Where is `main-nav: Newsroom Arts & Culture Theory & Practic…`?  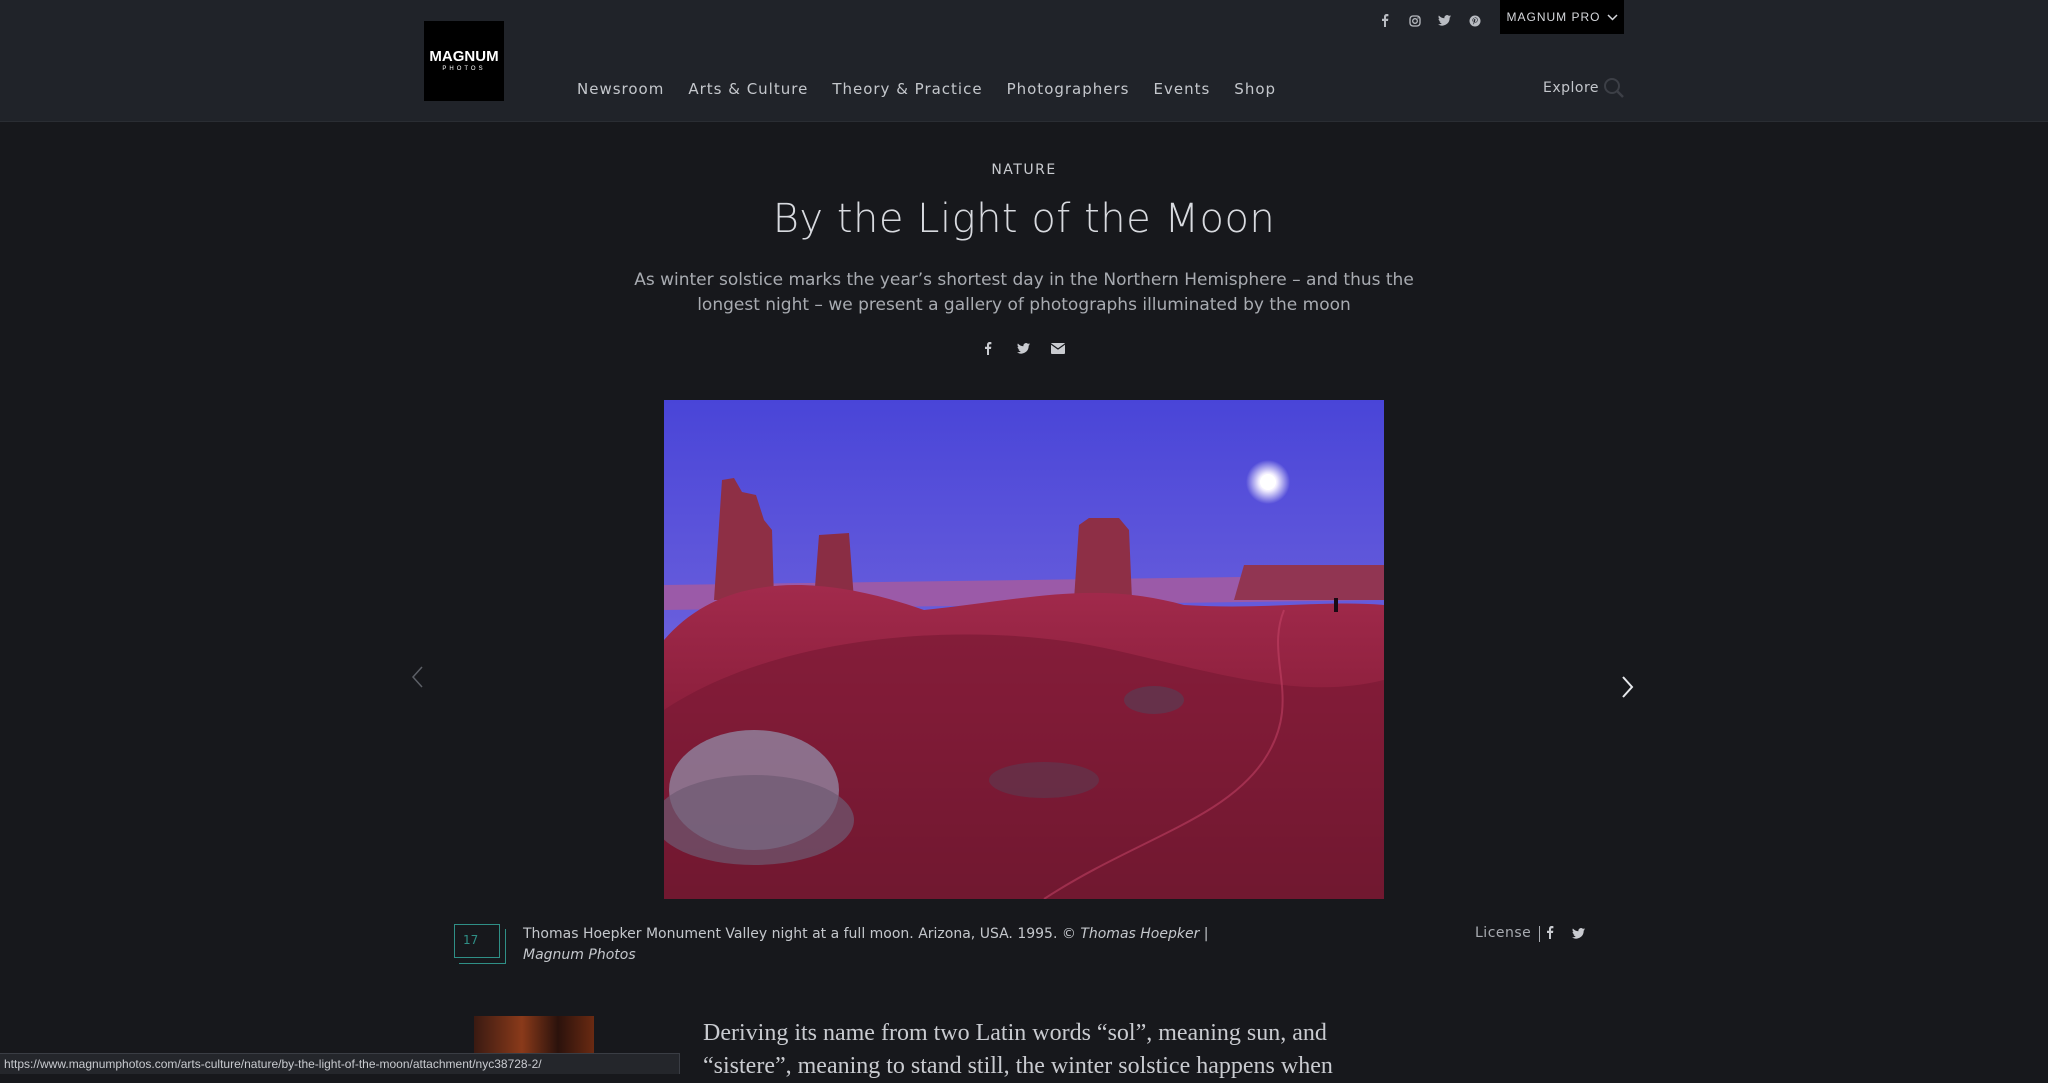 main-nav: Newsroom Arts & Culture Theory & Practic… is located at coordinates (938, 89).